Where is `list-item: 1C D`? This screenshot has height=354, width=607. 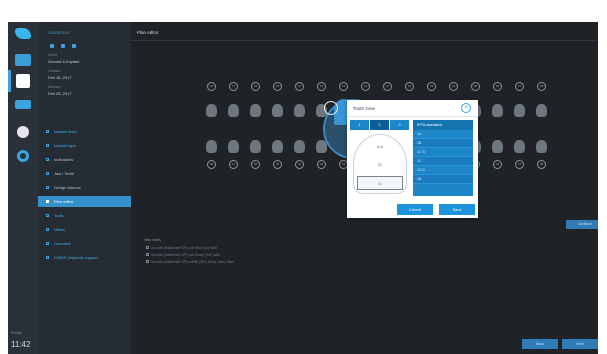
list-item: 1C D is located at coordinates (443, 170).